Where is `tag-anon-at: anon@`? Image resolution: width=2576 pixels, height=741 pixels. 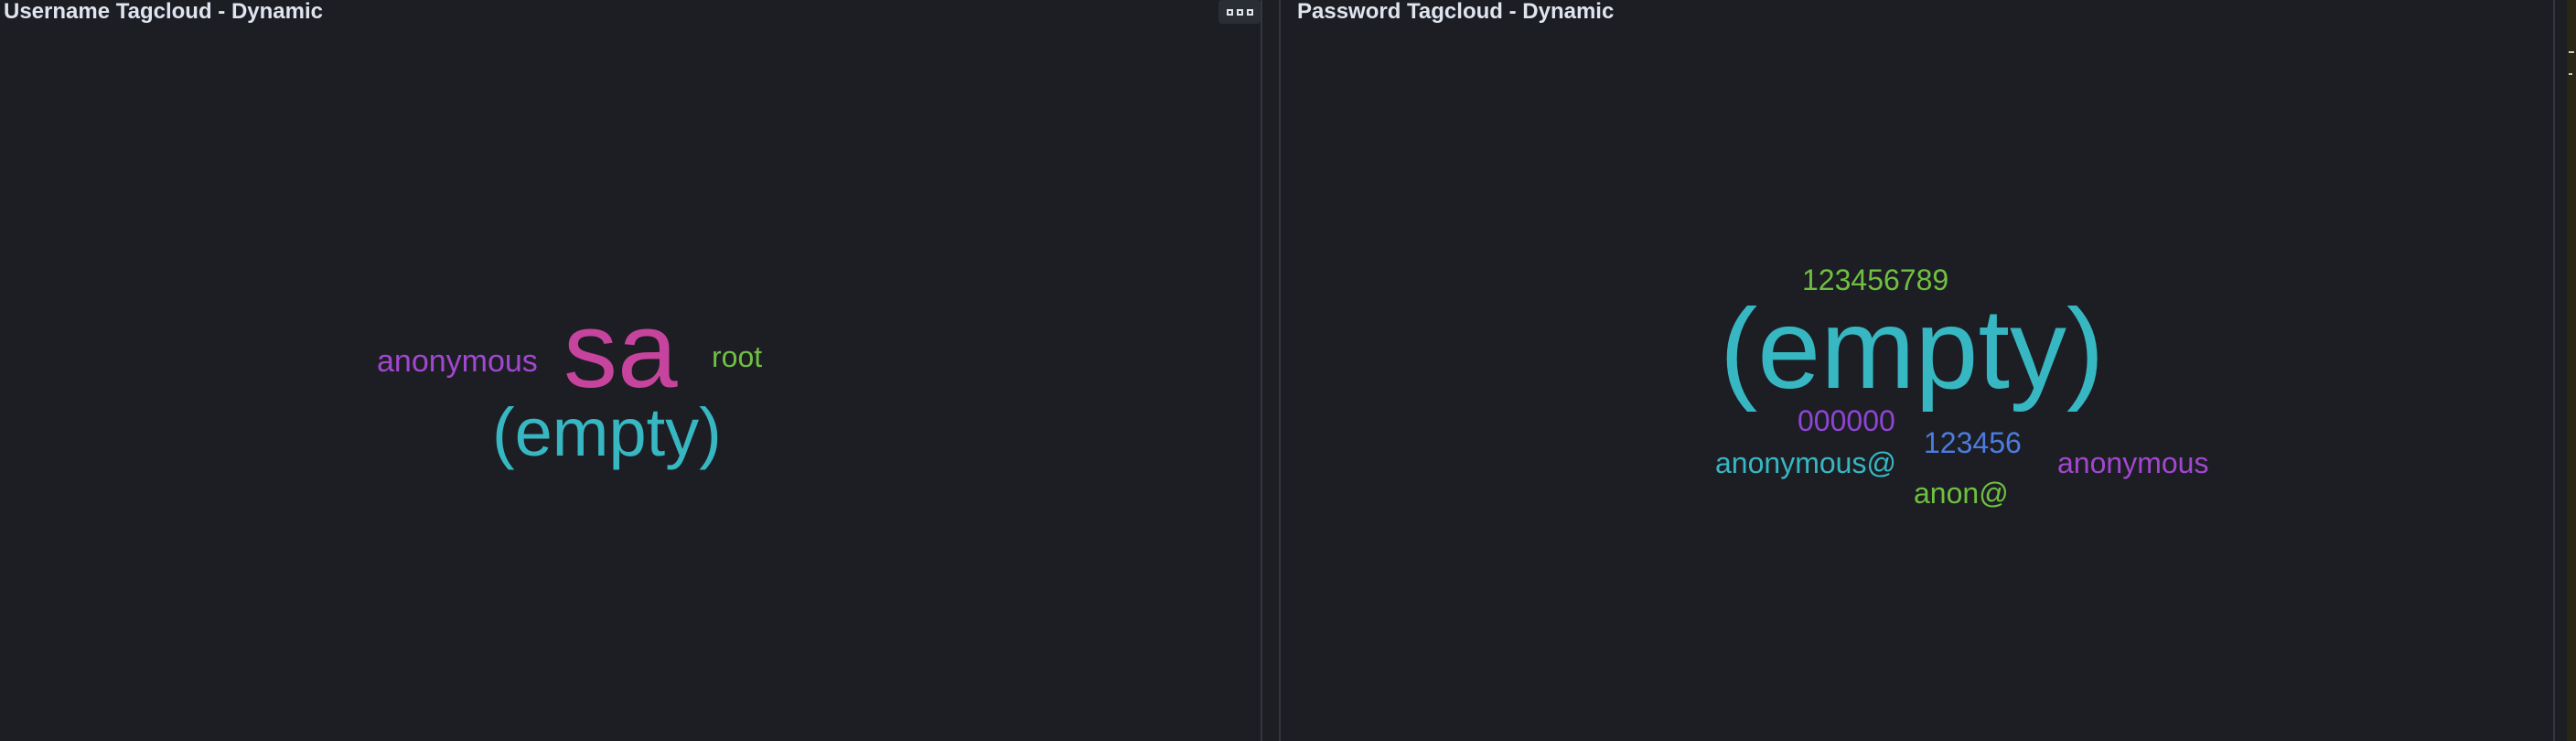 tag-anon-at: anon@ is located at coordinates (1962, 493).